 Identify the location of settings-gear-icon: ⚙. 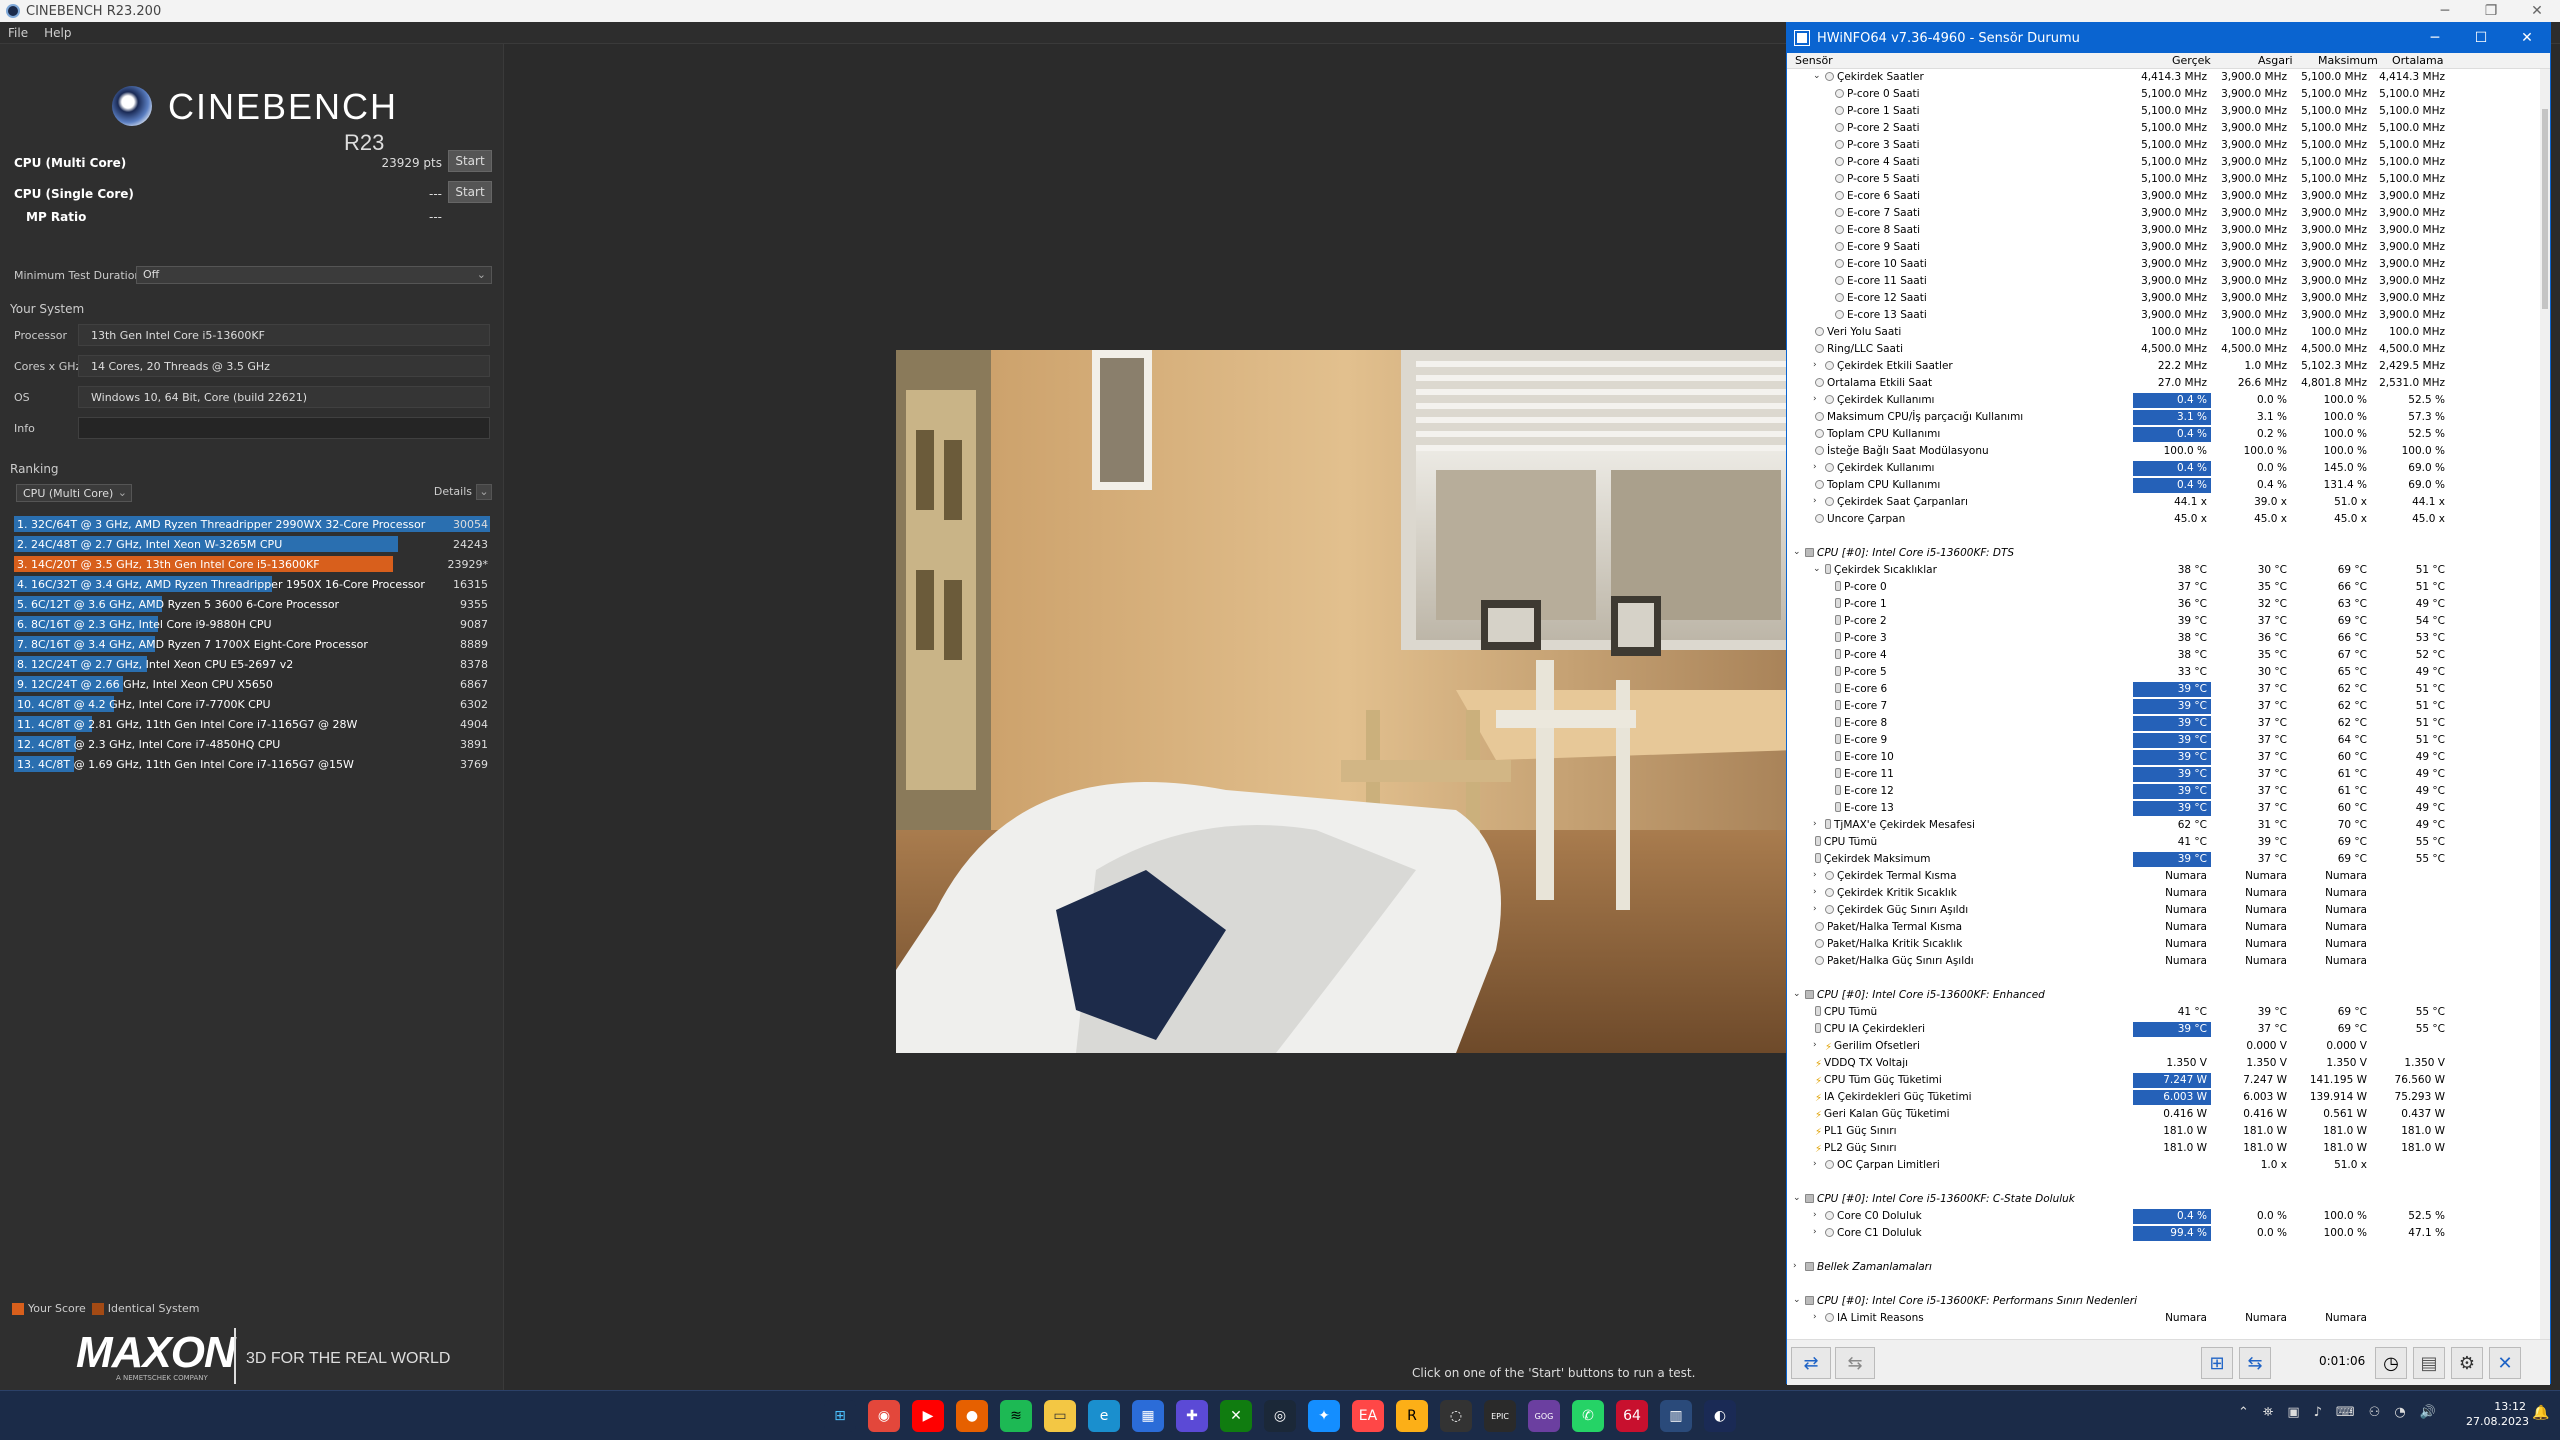
(2467, 1363).